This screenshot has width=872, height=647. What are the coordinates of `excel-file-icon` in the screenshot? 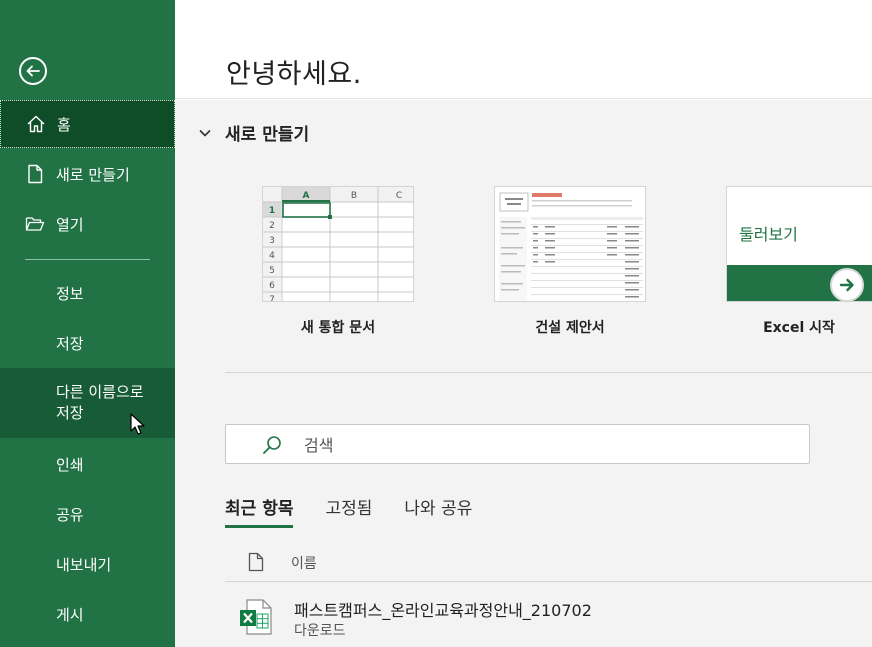 It's located at (256, 617).